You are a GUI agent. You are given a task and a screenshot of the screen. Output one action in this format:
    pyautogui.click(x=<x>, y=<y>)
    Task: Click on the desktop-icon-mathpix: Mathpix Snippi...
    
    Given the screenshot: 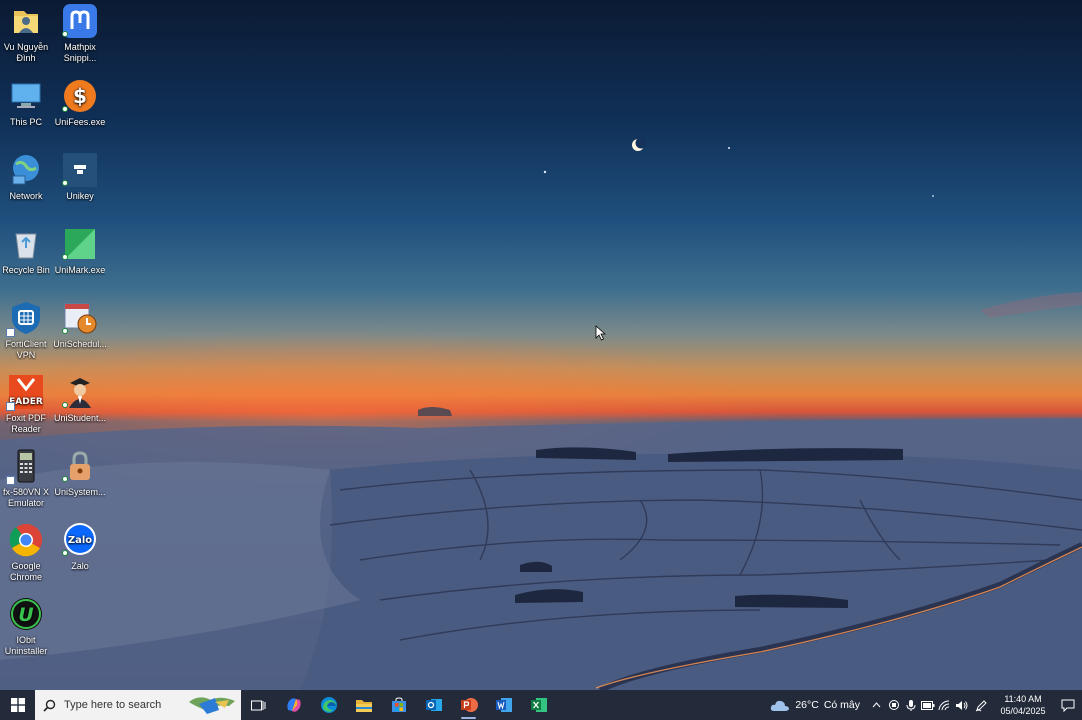 What is the action you would take?
    pyautogui.click(x=80, y=33)
    